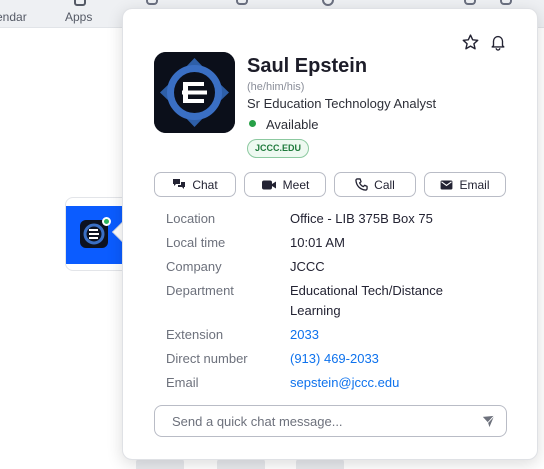 Image resolution: width=544 pixels, height=469 pixels. I want to click on call-button-label: Call, so click(384, 184).